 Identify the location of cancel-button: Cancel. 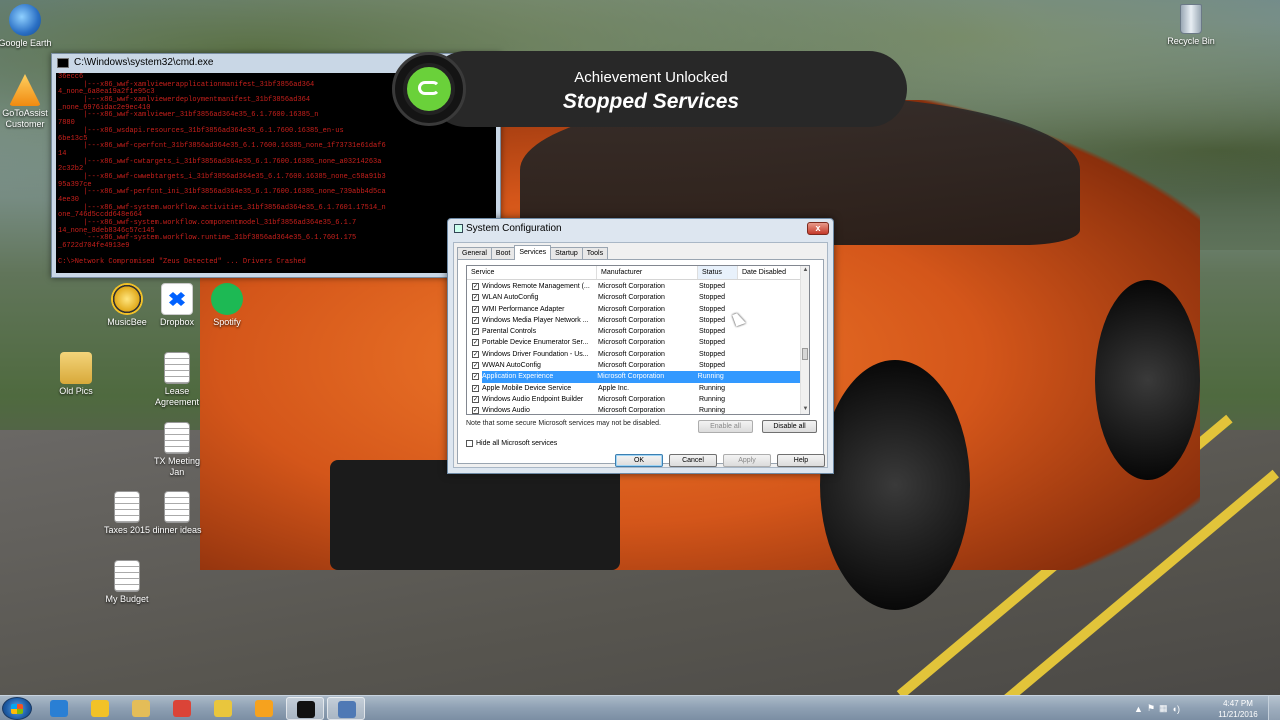
(693, 460).